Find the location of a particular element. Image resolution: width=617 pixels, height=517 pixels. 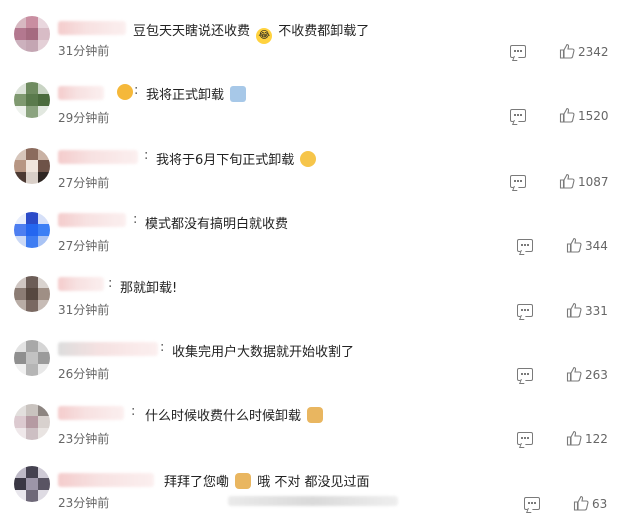

like-count: 1520 is located at coordinates (593, 116).